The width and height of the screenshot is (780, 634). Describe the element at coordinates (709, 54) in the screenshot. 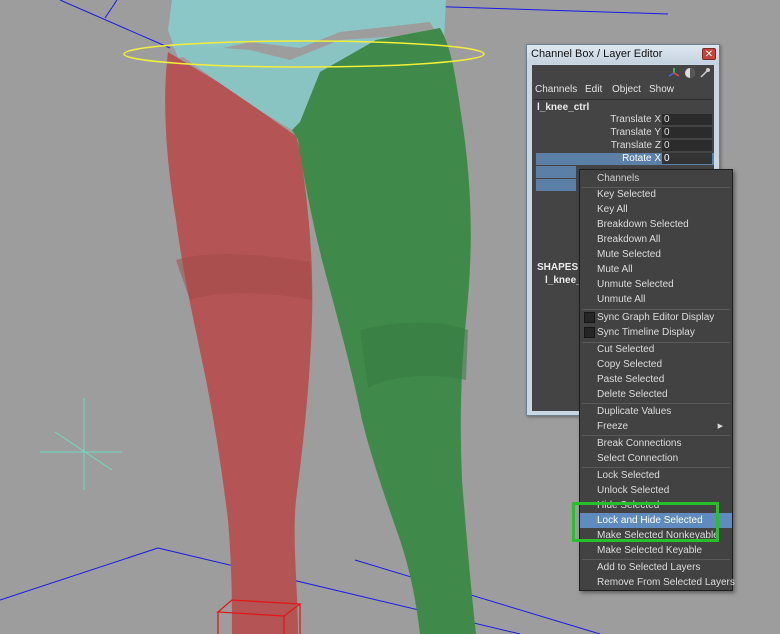

I see `close-button: ✕` at that location.